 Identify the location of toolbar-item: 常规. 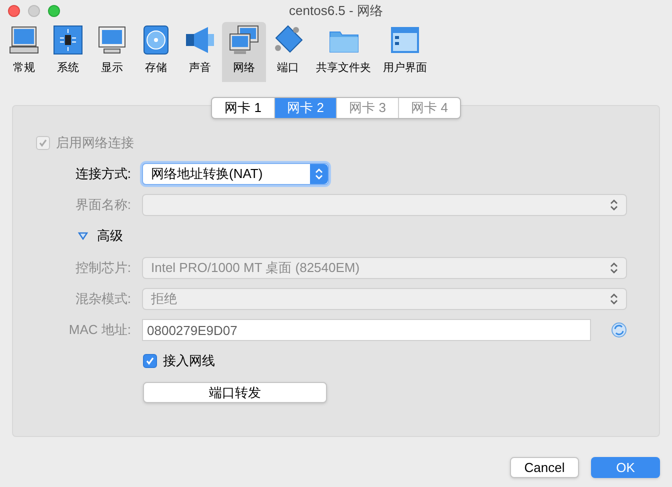
(24, 52).